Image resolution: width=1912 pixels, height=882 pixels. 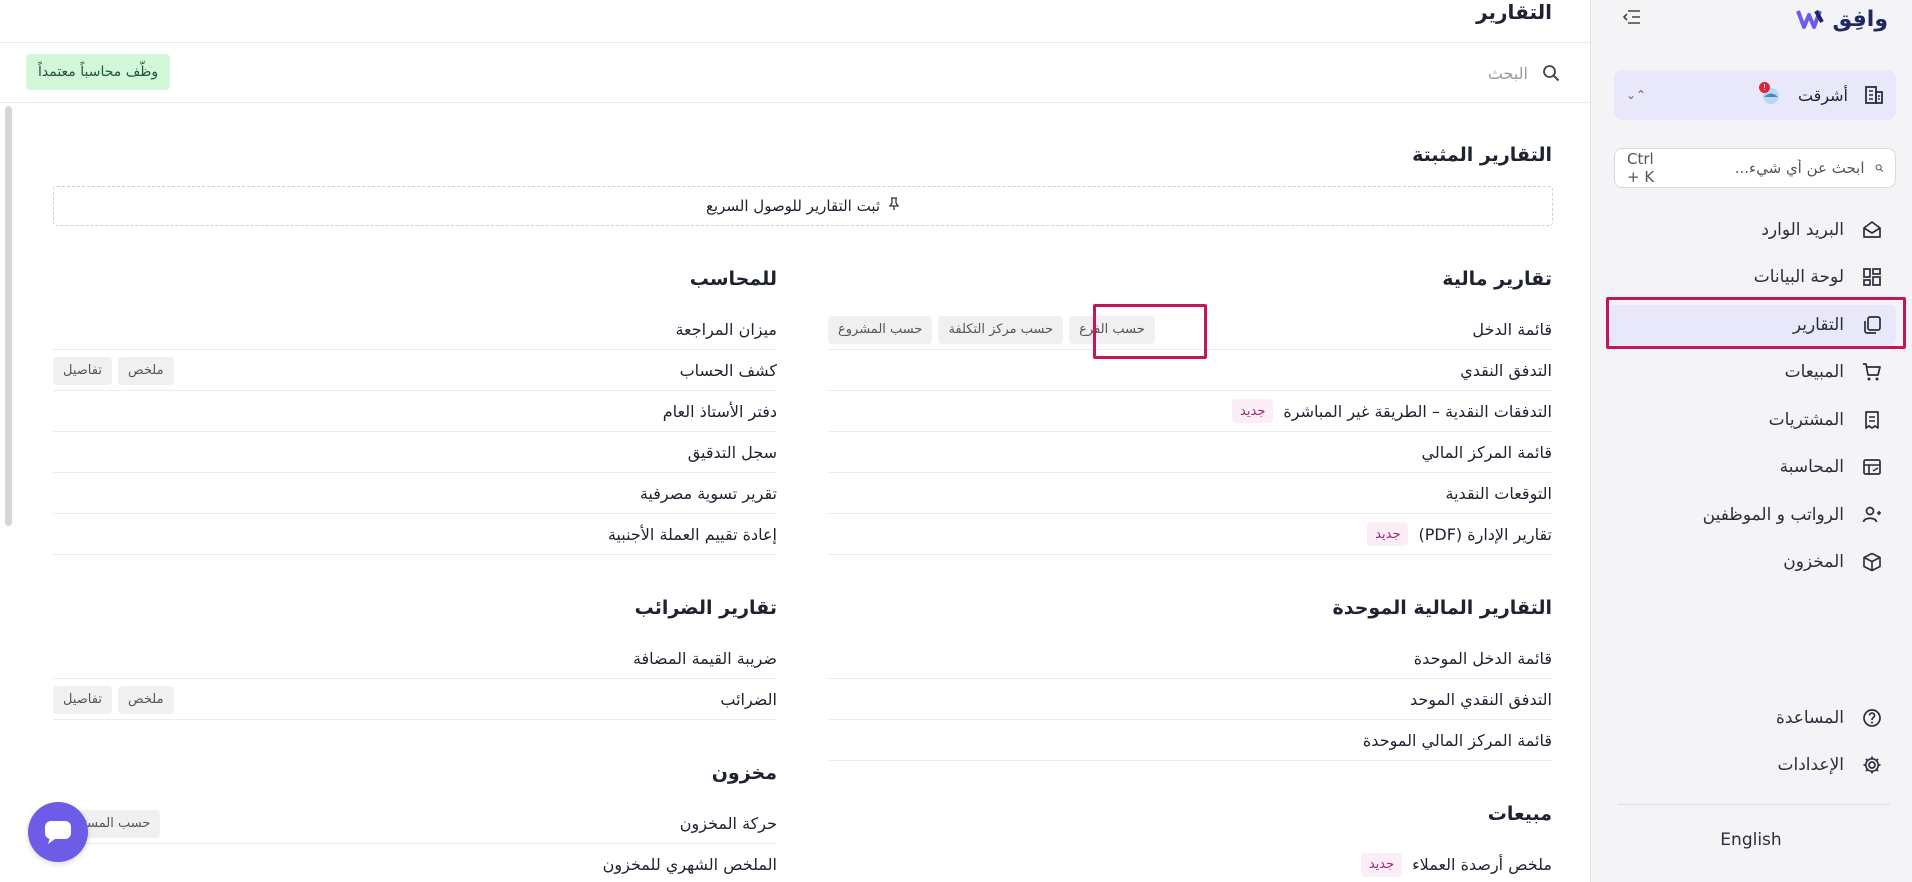 What do you see at coordinates (1874, 95) in the screenshot?
I see `building-icon` at bounding box center [1874, 95].